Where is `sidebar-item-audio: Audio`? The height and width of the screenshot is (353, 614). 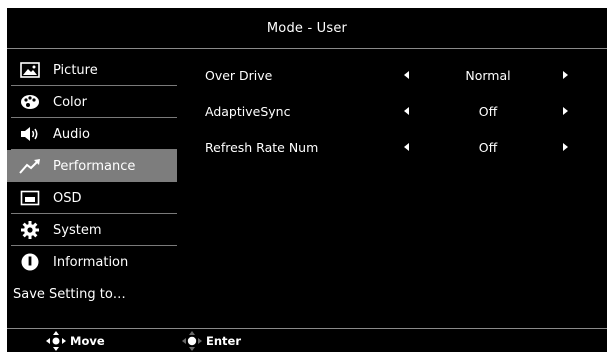
sidebar-item-audio: Audio is located at coordinates (92, 134).